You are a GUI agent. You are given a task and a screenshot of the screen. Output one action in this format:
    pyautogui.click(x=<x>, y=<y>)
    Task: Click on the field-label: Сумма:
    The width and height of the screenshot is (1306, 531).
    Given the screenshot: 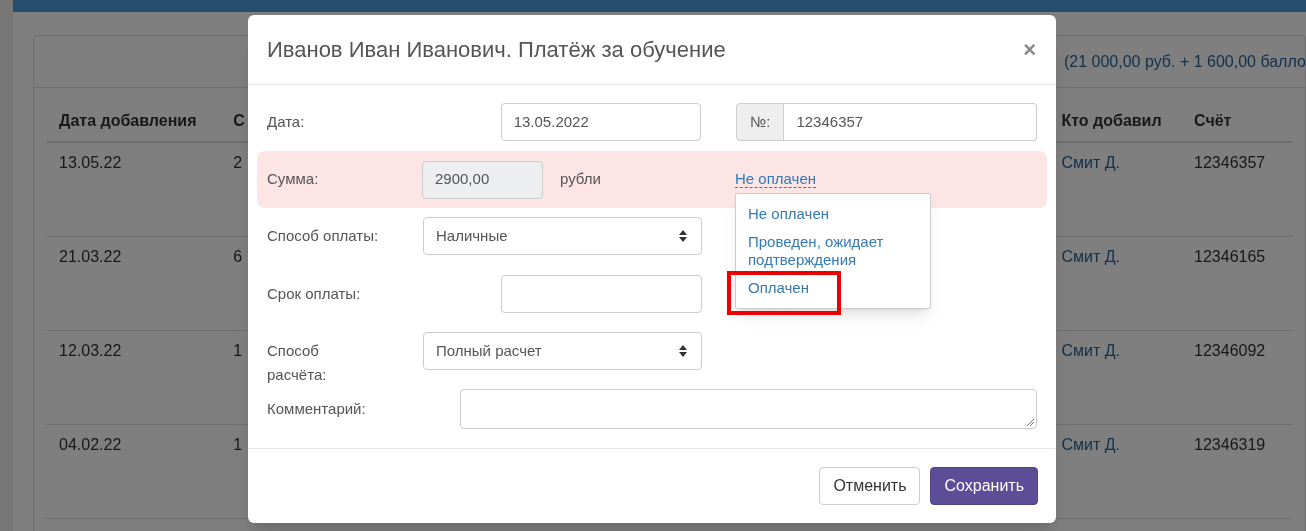 What is the action you would take?
    pyautogui.click(x=293, y=179)
    